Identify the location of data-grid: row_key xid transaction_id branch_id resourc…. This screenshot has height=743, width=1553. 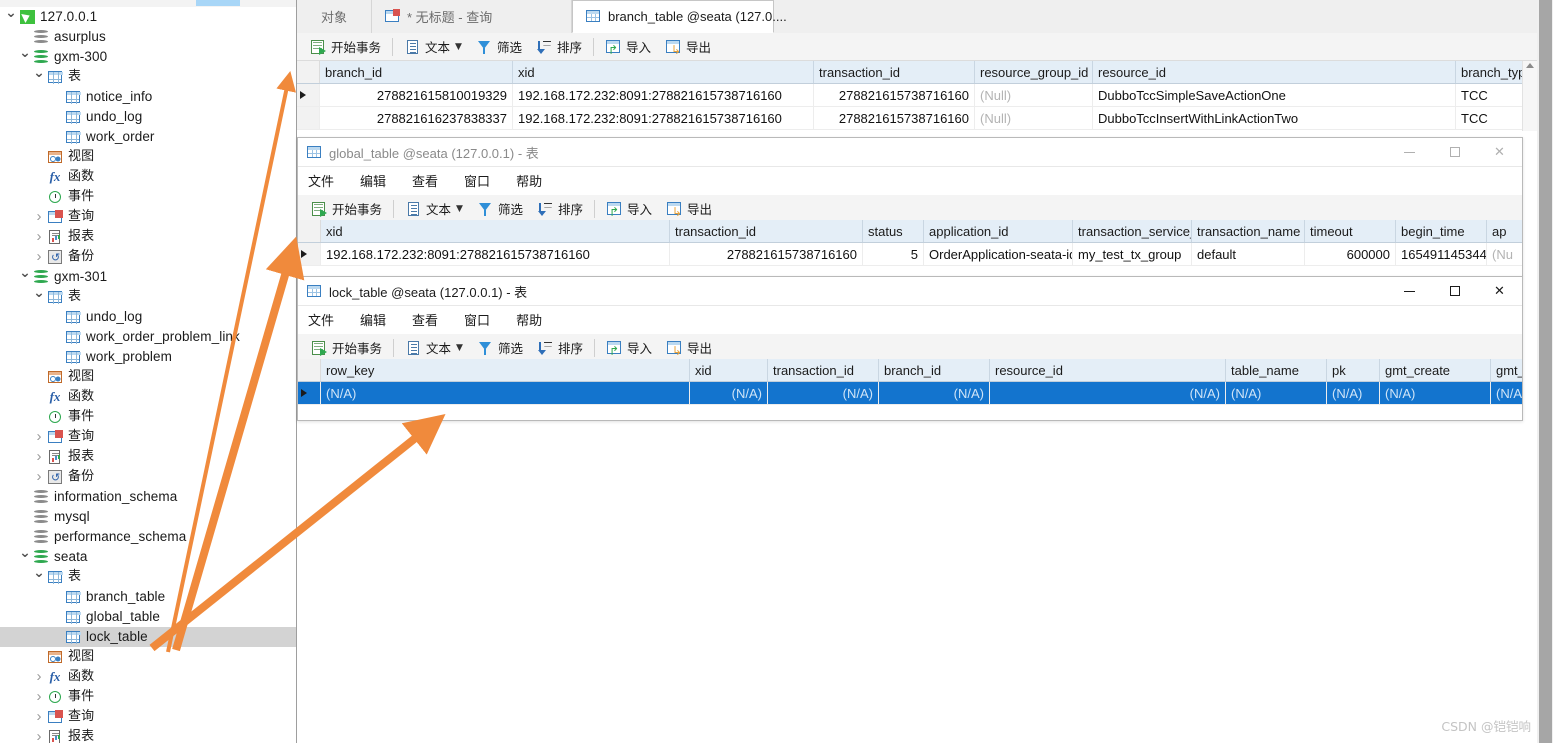
(910, 382).